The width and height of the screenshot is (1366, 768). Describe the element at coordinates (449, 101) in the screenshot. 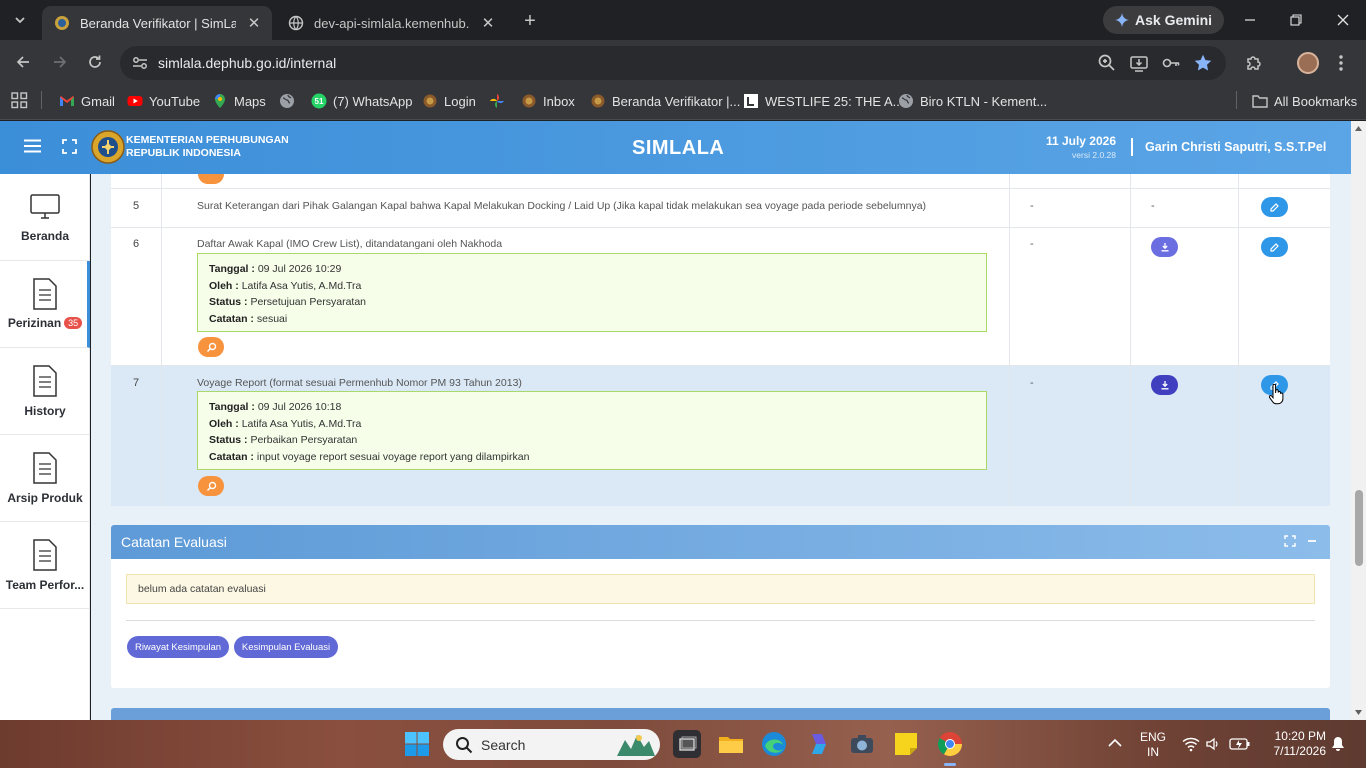

I see `bookmark-login: Login` at that location.